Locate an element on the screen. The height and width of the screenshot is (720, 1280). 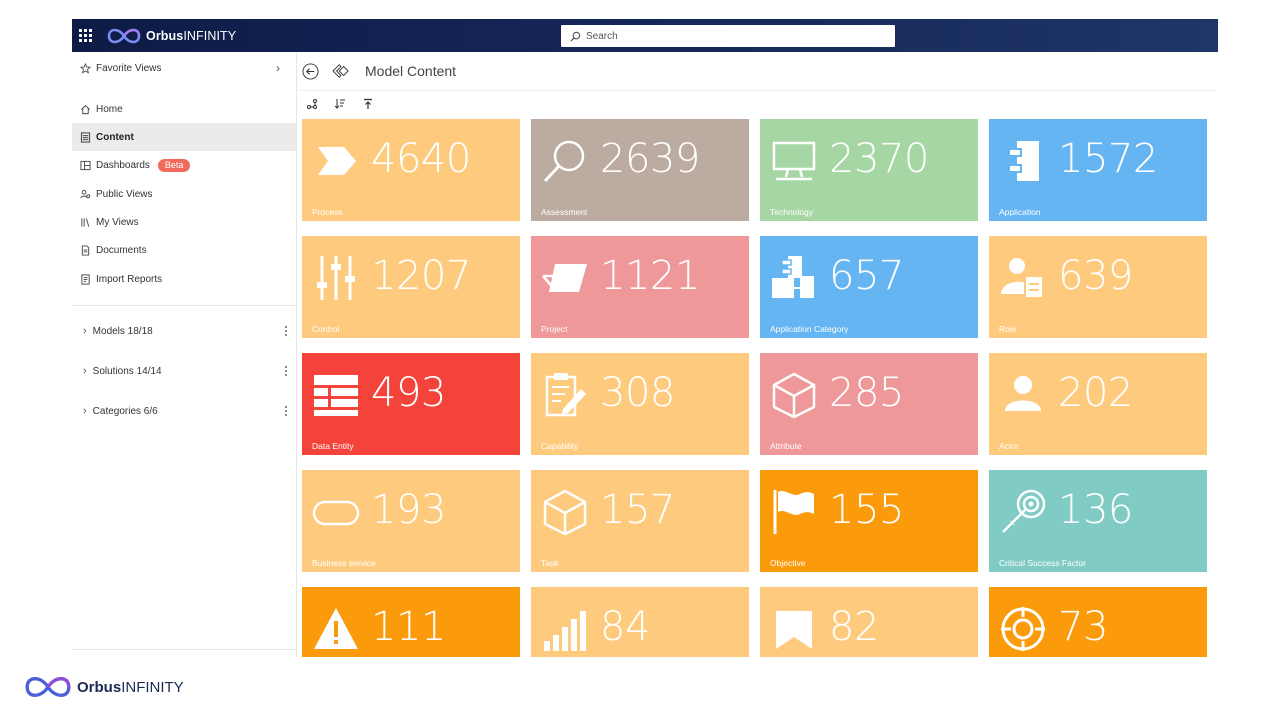
tile-business-service: 193 Business service is located at coordinates (411, 521).